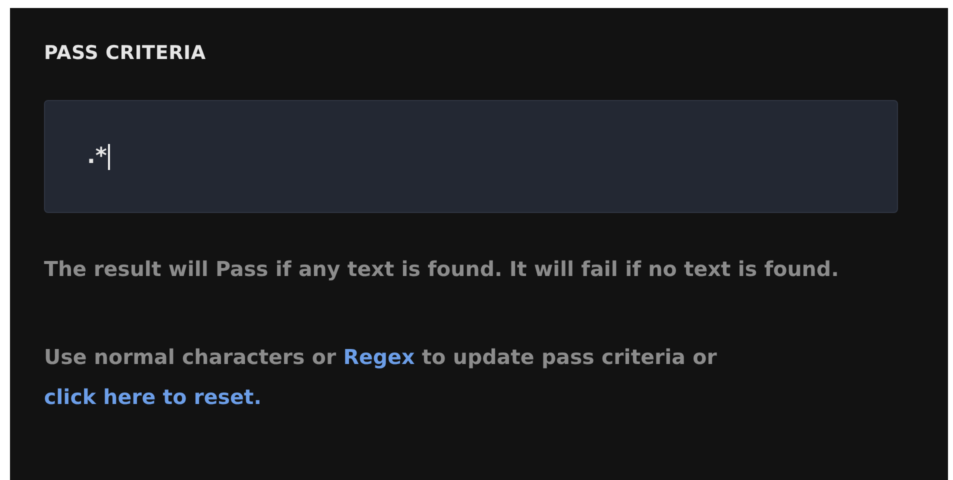  Describe the element at coordinates (381, 377) in the screenshot. I see `hint-text: Use normal characters or Regex to update pass criteria or click here to reset.` at that location.